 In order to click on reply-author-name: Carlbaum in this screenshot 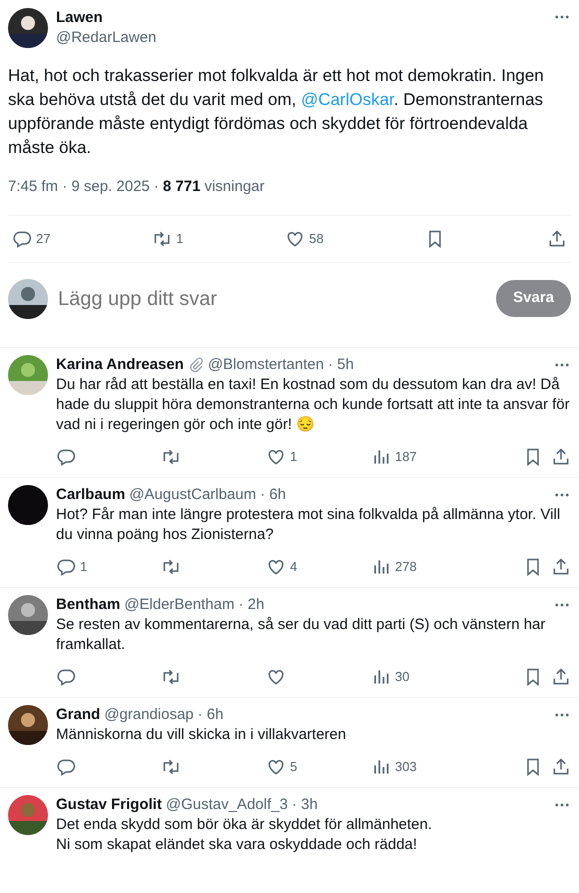, I will do `click(91, 494)`.